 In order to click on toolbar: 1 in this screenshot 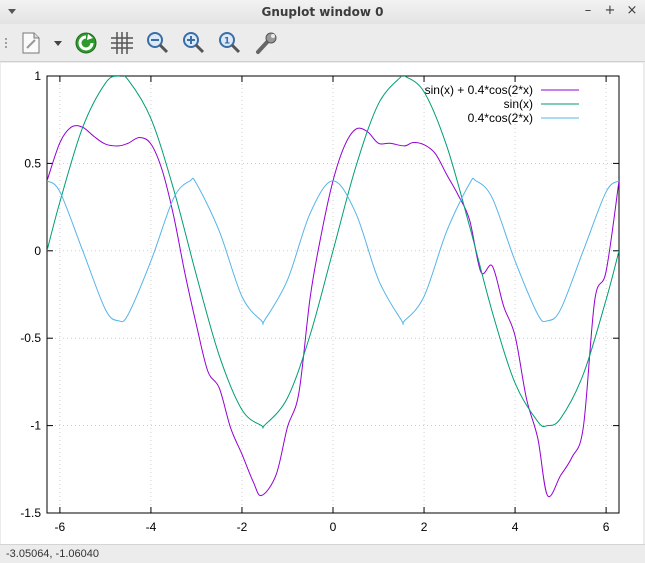, I will do `click(322, 43)`.